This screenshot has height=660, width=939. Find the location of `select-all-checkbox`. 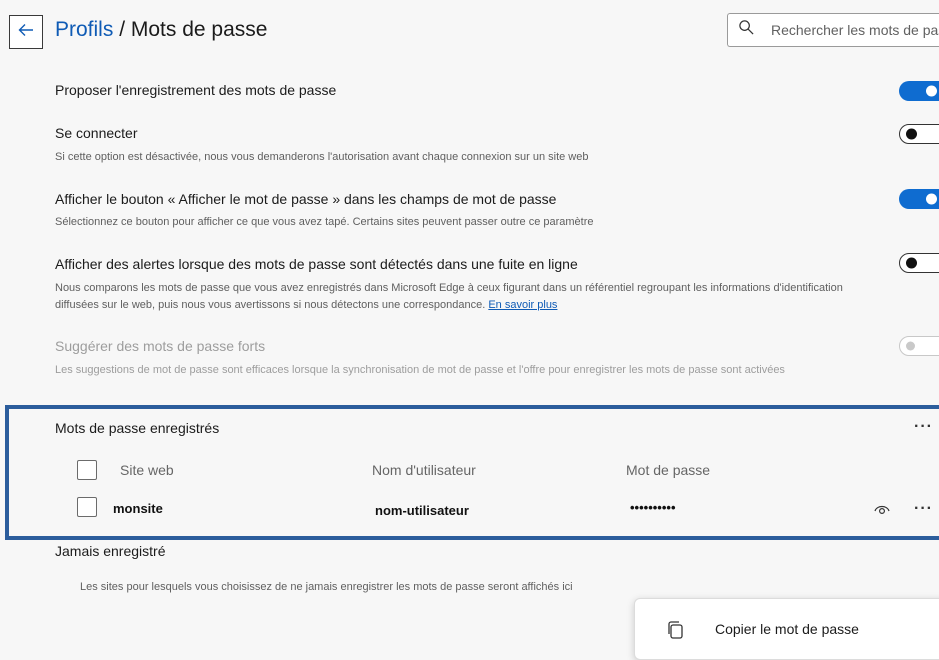

select-all-checkbox is located at coordinates (87, 470).